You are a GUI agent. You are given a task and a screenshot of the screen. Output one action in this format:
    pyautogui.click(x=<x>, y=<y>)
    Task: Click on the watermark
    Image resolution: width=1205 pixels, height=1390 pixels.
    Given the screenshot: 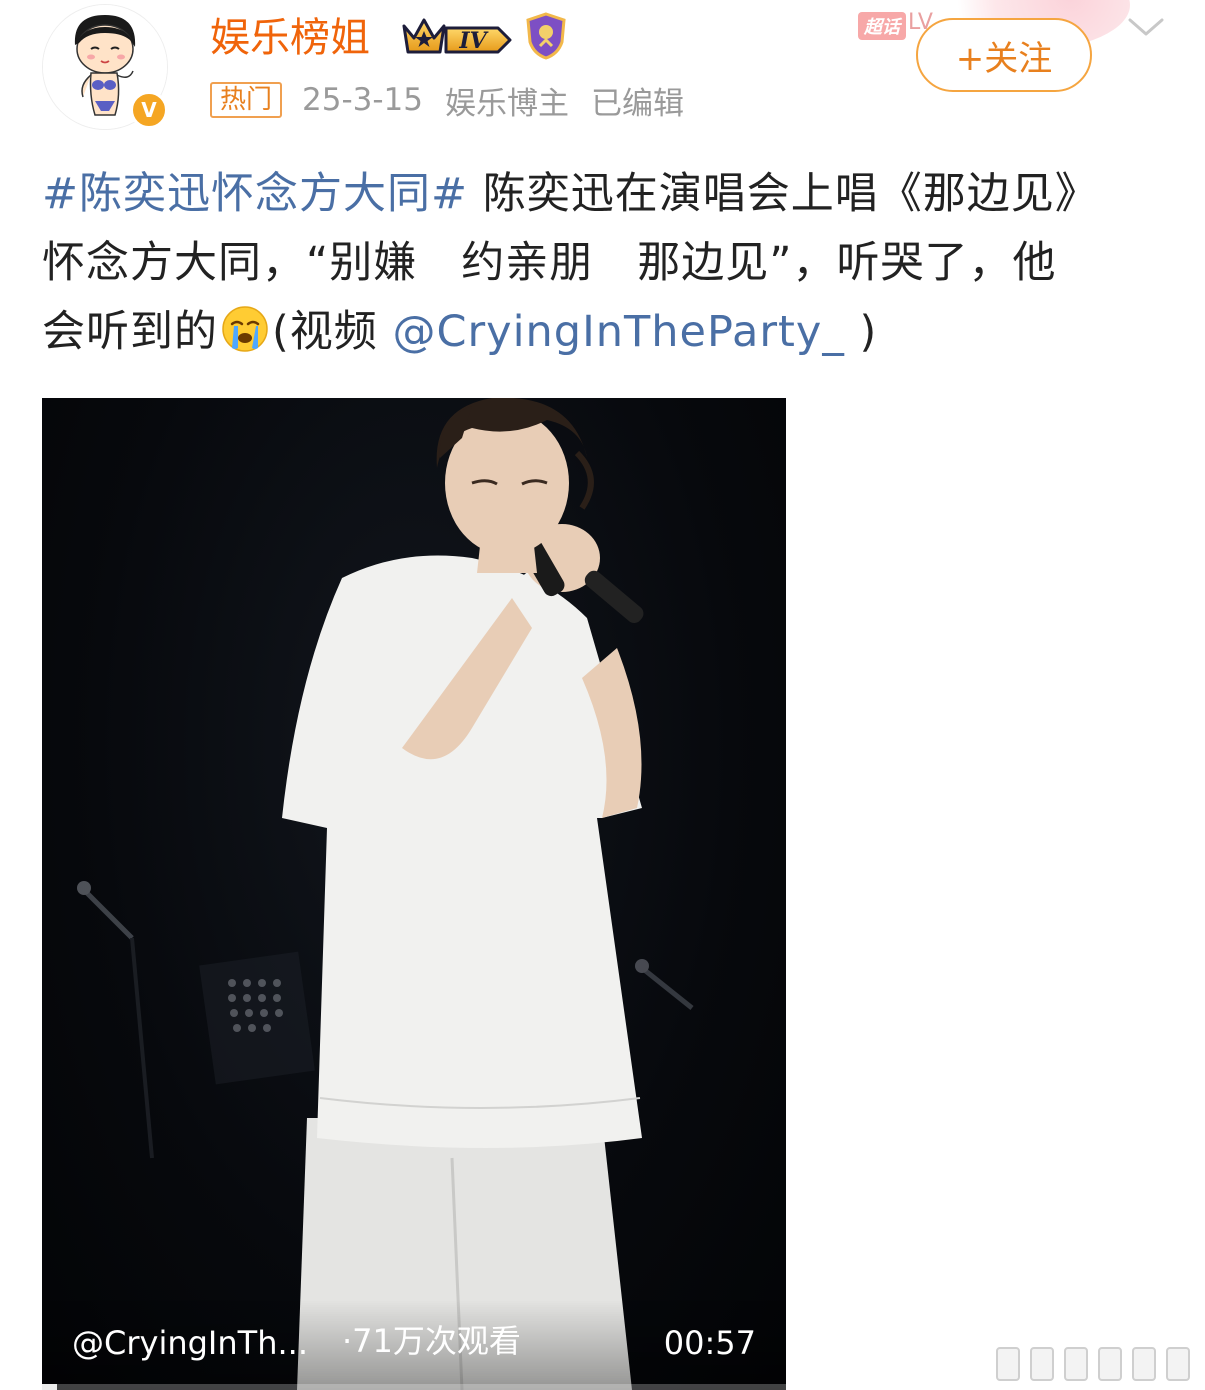 What is the action you would take?
    pyautogui.click(x=1096, y=1364)
    